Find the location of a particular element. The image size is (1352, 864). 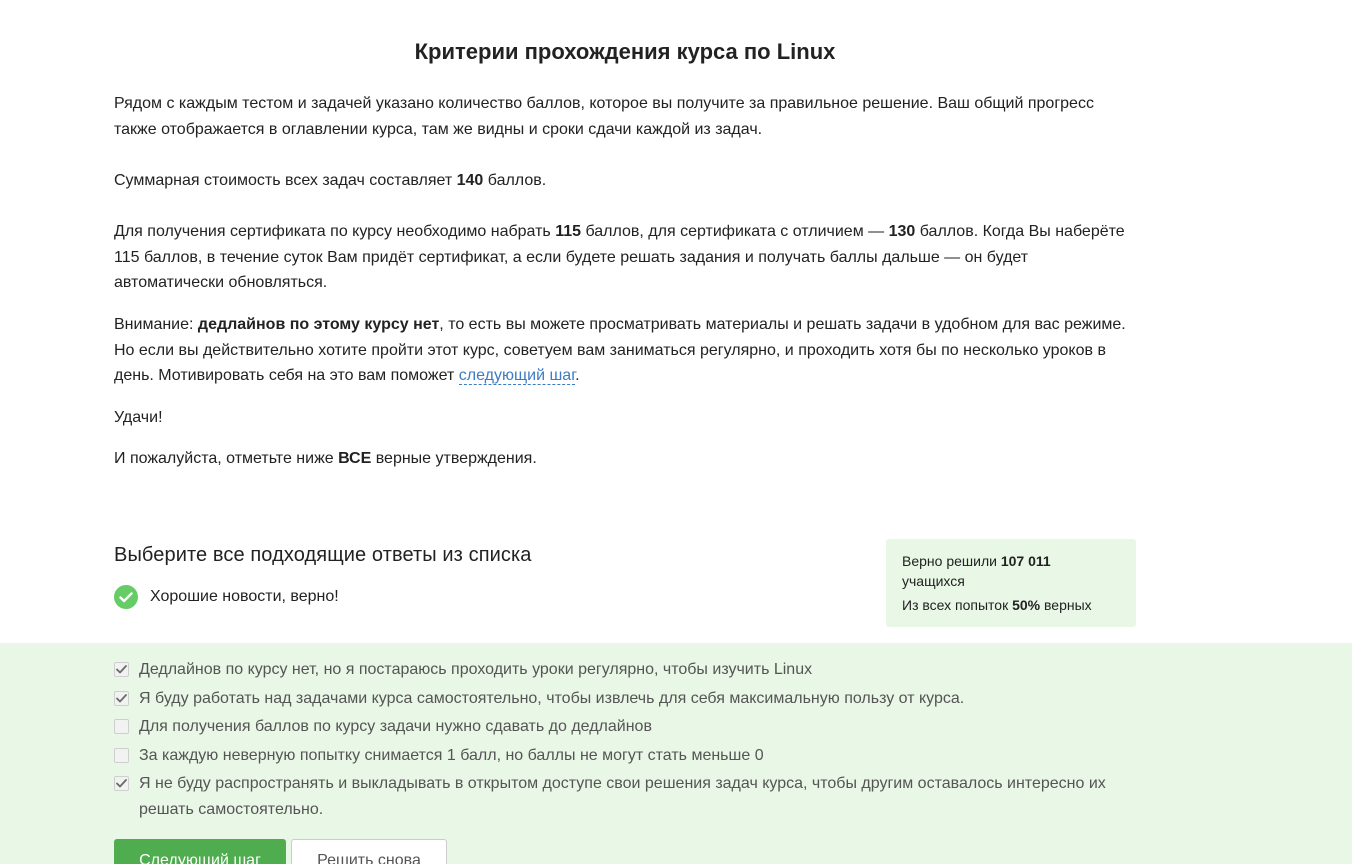

lesson-title: Критерии прохождения курса по Linux is located at coordinates (625, 51).